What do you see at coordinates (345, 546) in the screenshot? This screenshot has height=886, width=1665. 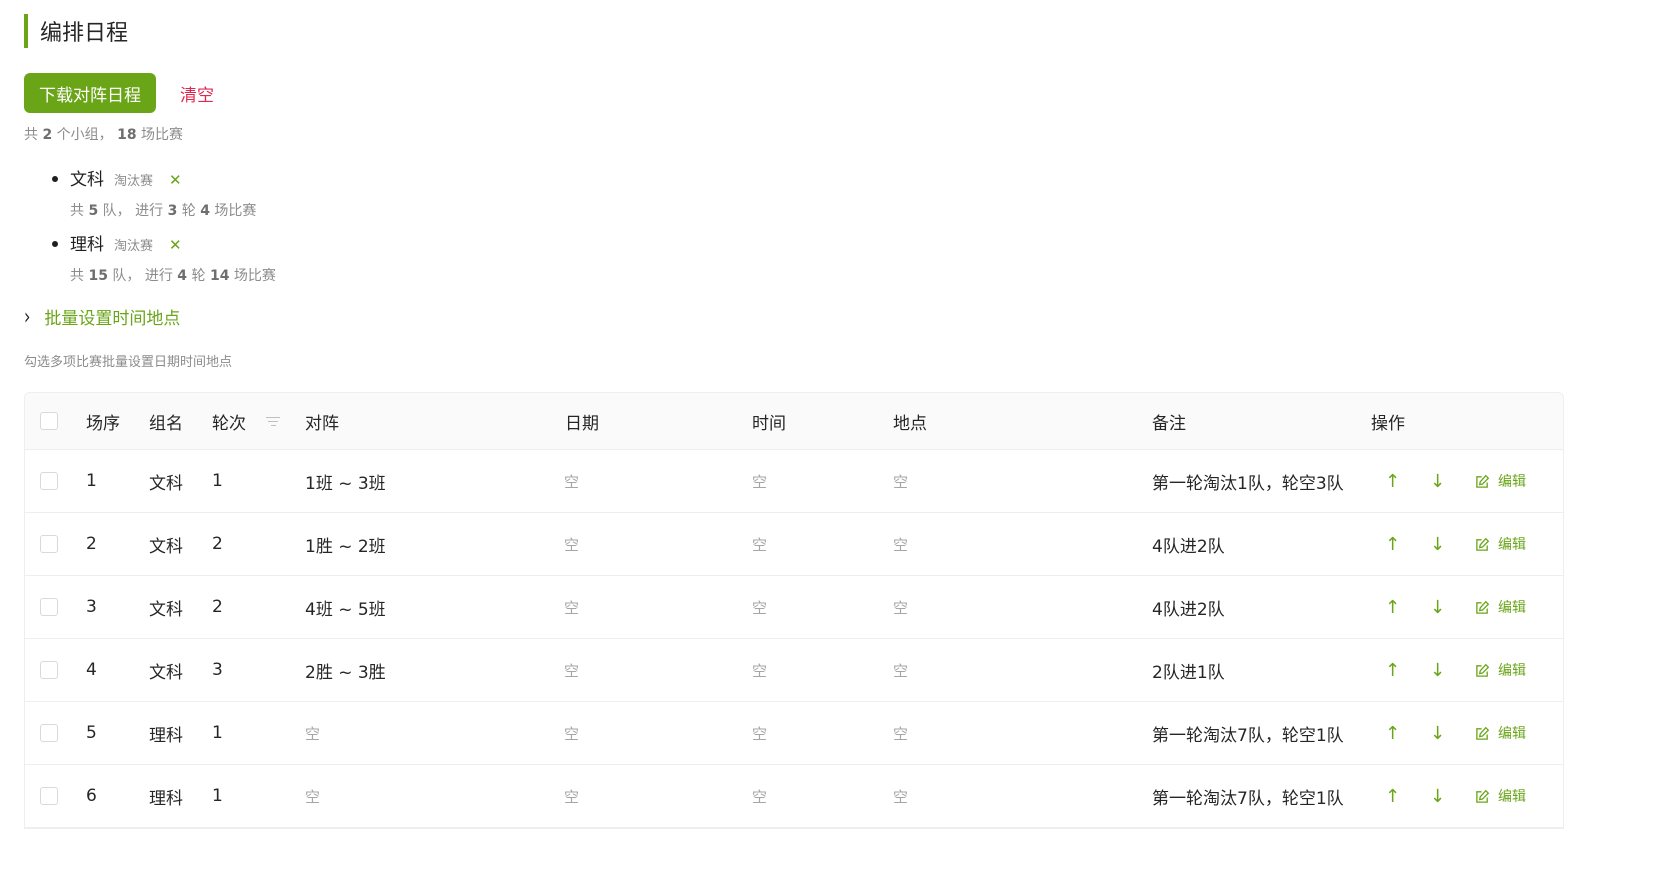 I see `cell-matchup: 1胜 ~ 2班` at bounding box center [345, 546].